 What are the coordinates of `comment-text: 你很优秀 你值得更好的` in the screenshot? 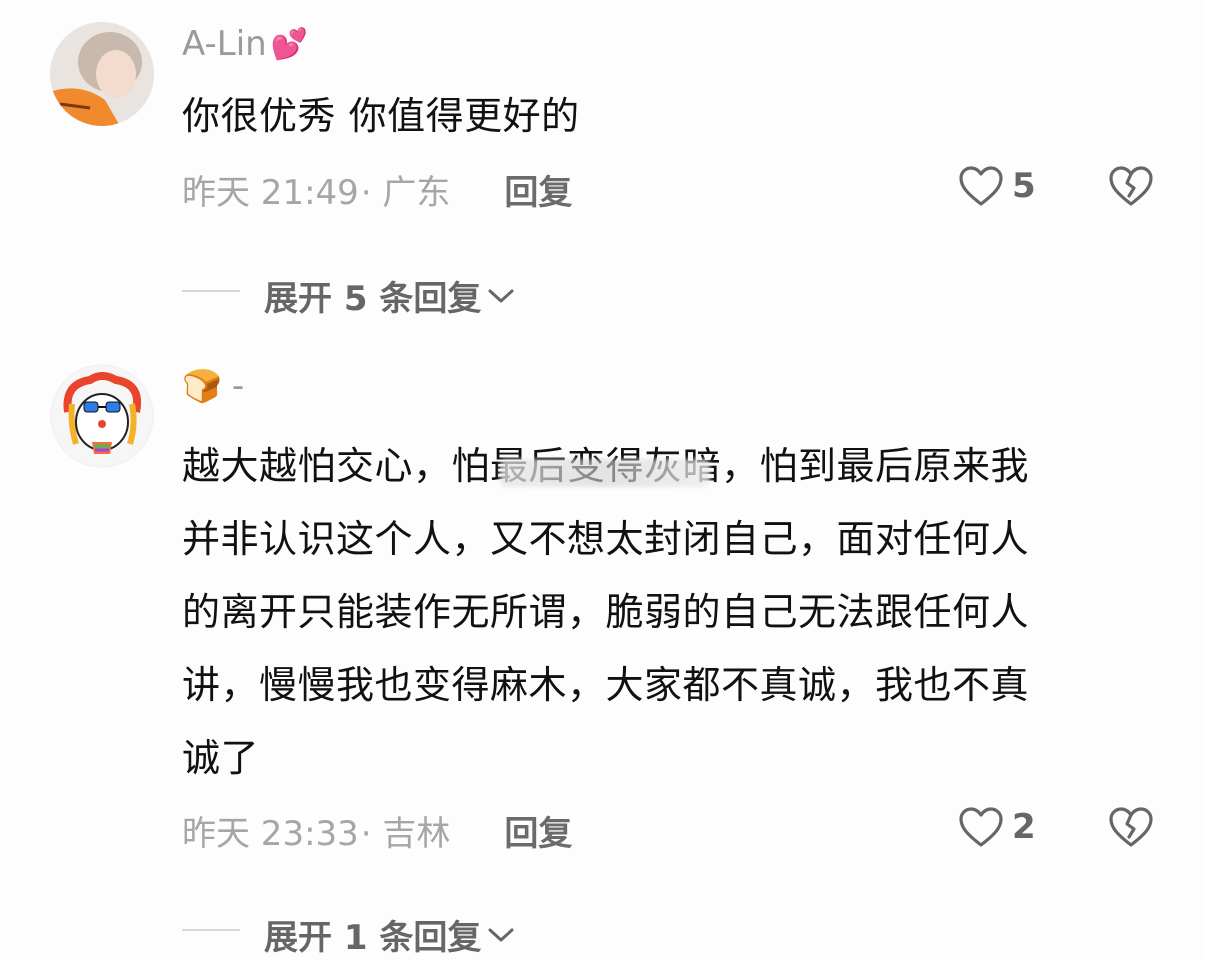 It's located at (381, 116).